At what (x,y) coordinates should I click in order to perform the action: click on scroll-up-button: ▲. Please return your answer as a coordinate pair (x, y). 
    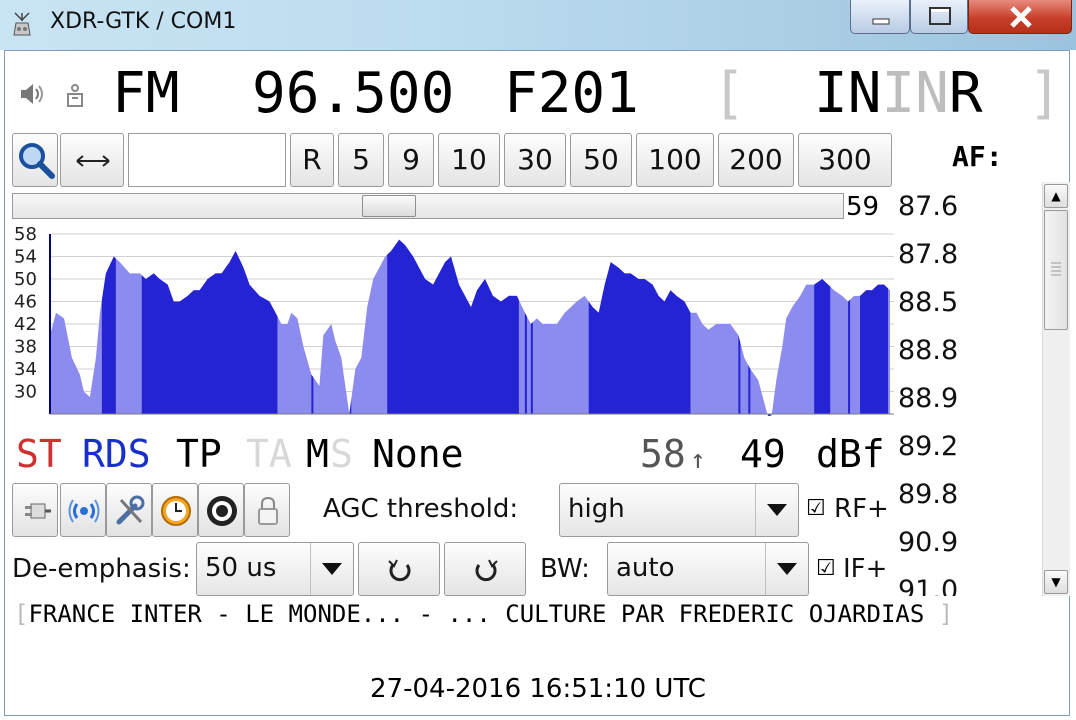
    Looking at the image, I should click on (1056, 196).